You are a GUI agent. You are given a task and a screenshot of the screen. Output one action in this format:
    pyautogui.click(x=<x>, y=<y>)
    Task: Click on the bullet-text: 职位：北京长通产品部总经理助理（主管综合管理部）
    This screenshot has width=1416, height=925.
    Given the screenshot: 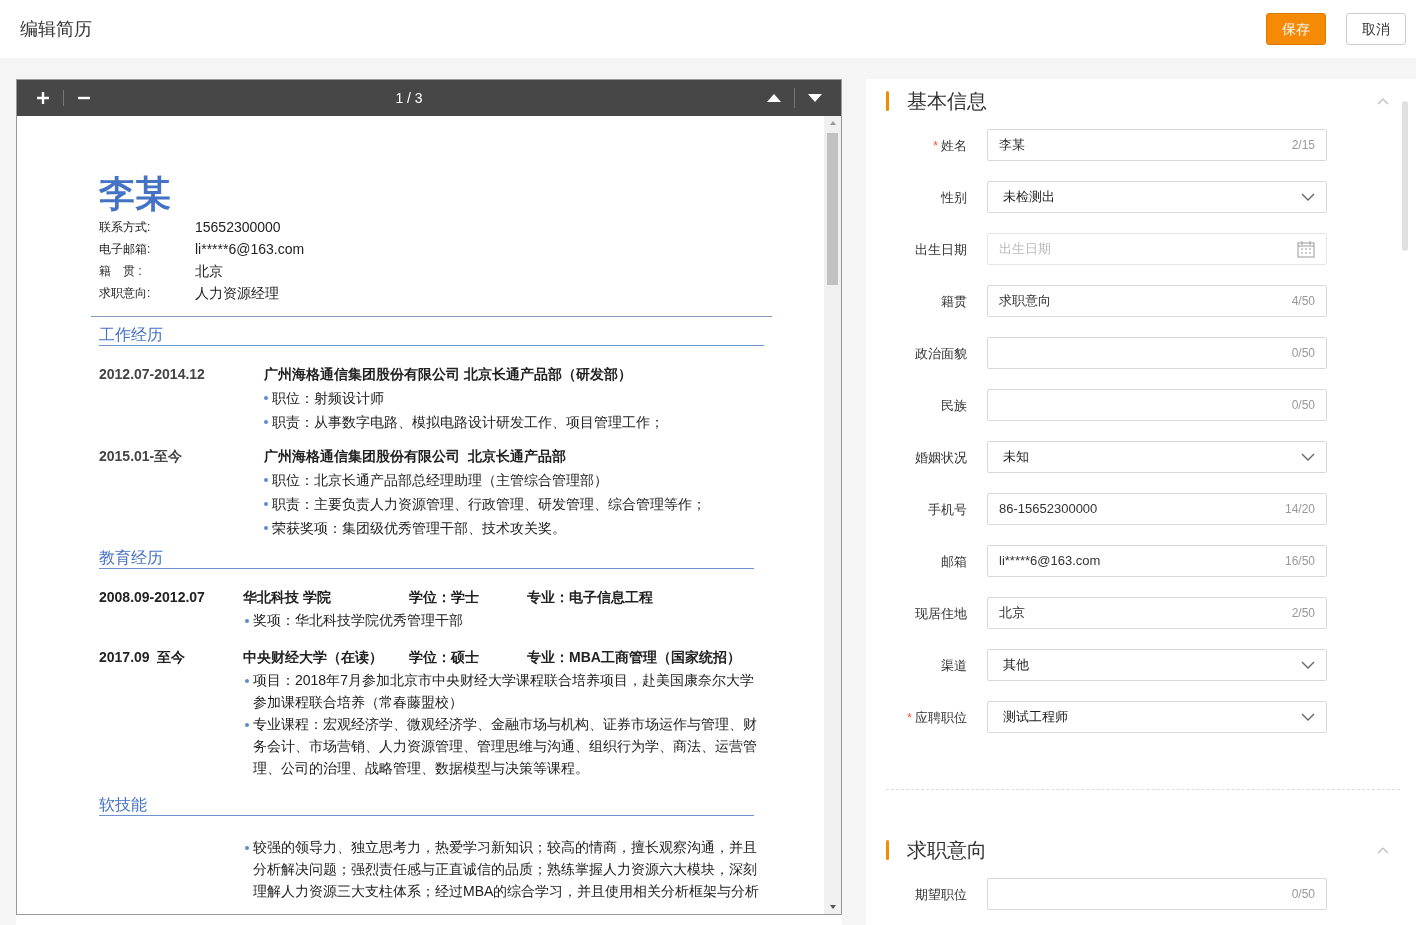 What is the action you would take?
    pyautogui.click(x=440, y=480)
    